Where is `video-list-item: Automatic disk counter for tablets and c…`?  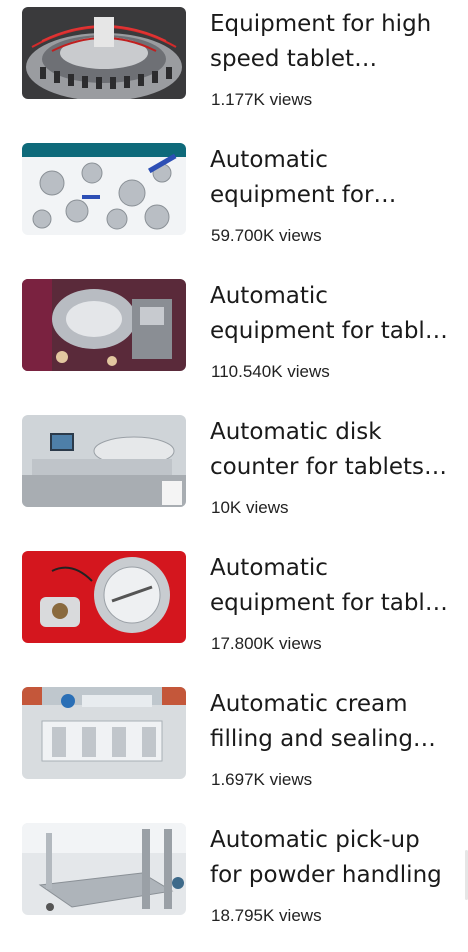
video-list-item: Automatic disk counter for tablets and c… is located at coordinates (234, 476).